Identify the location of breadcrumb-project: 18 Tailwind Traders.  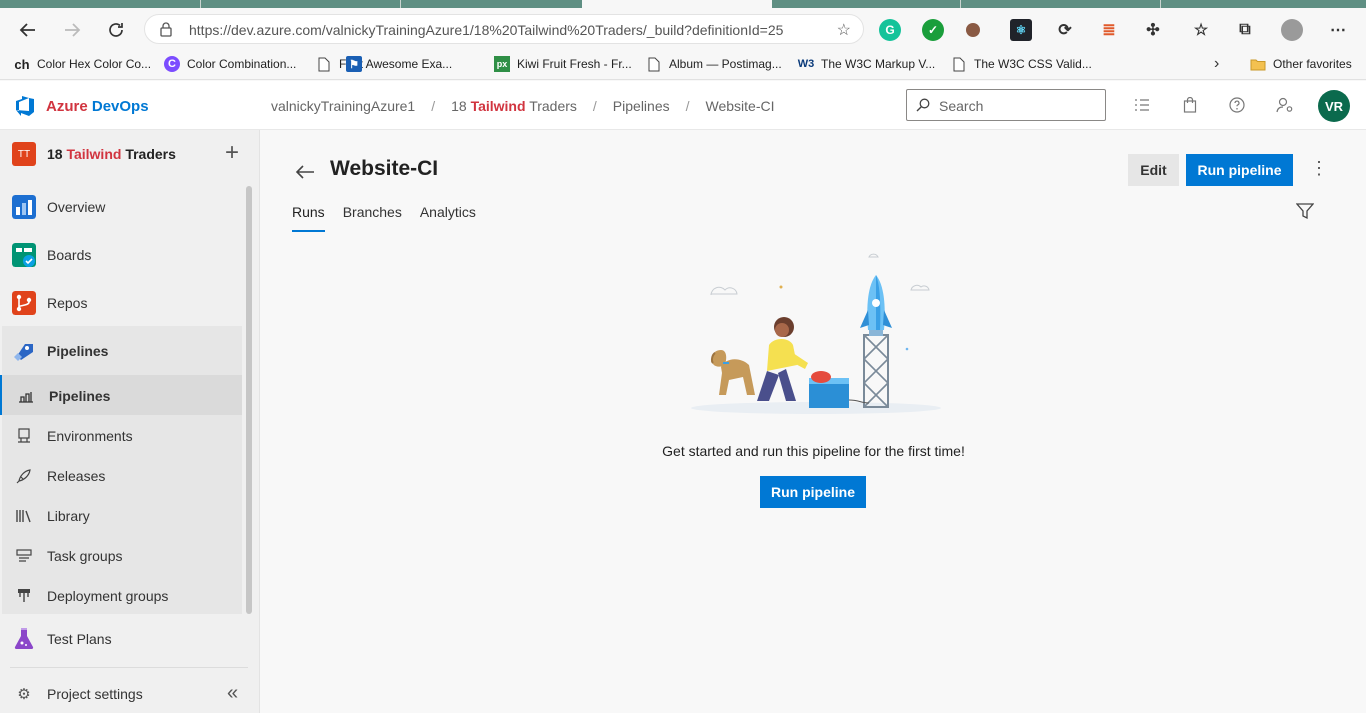
(514, 106).